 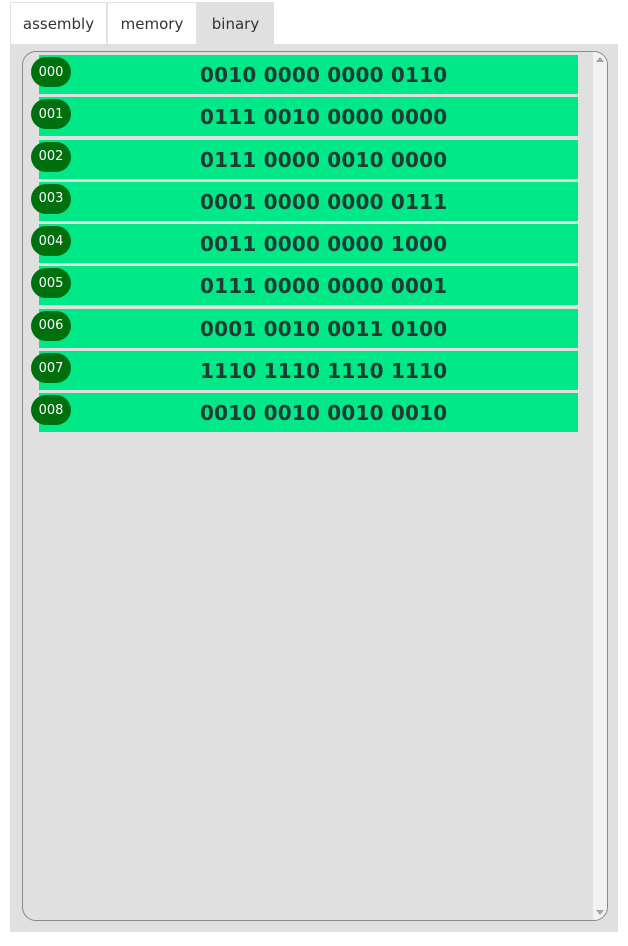 What do you see at coordinates (51, 241) in the screenshot?
I see `address-badge: 004` at bounding box center [51, 241].